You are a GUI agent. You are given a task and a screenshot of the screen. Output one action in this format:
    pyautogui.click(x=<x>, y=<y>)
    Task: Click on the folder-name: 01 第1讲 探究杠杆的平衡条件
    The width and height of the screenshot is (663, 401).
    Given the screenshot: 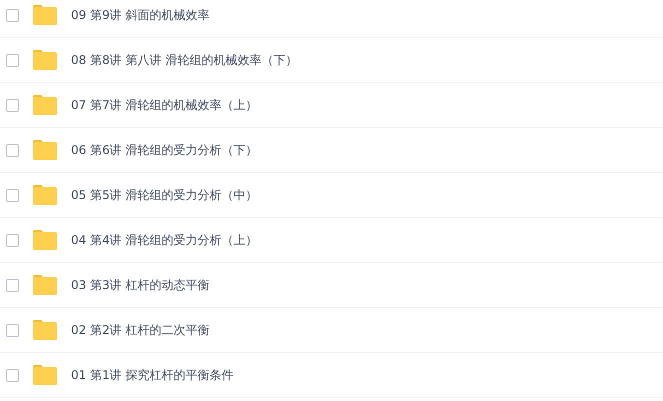 What is the action you would take?
    pyautogui.click(x=152, y=375)
    